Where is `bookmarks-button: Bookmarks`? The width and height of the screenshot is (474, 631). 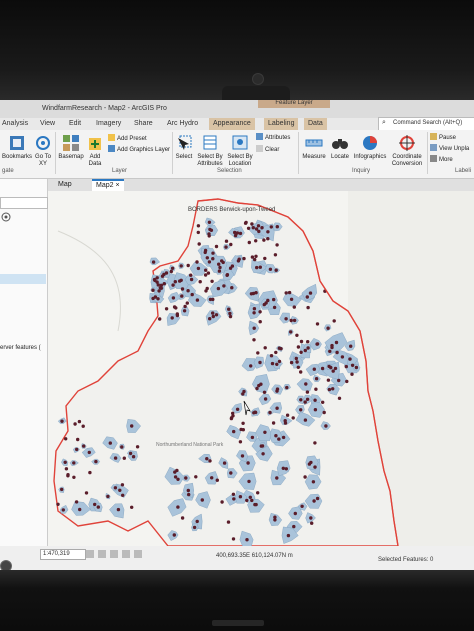 bookmarks-button: Bookmarks is located at coordinates (17, 147).